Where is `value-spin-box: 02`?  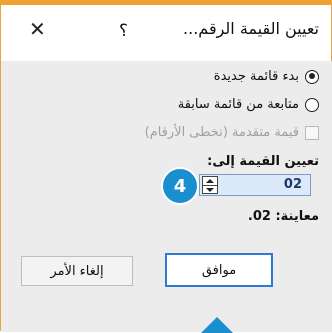
value-spin-box: 02 is located at coordinates (255, 185).